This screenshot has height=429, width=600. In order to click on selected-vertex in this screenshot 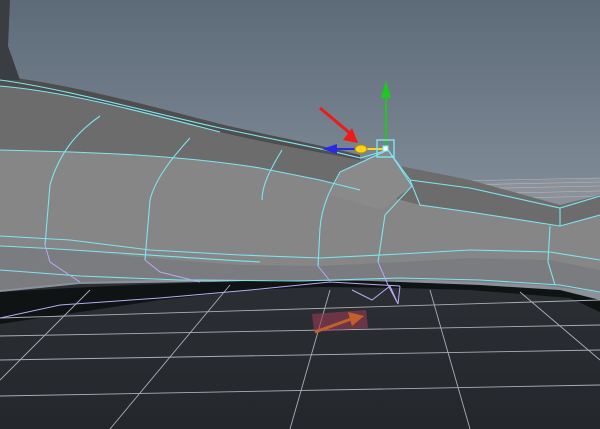, I will do `click(385, 148)`.